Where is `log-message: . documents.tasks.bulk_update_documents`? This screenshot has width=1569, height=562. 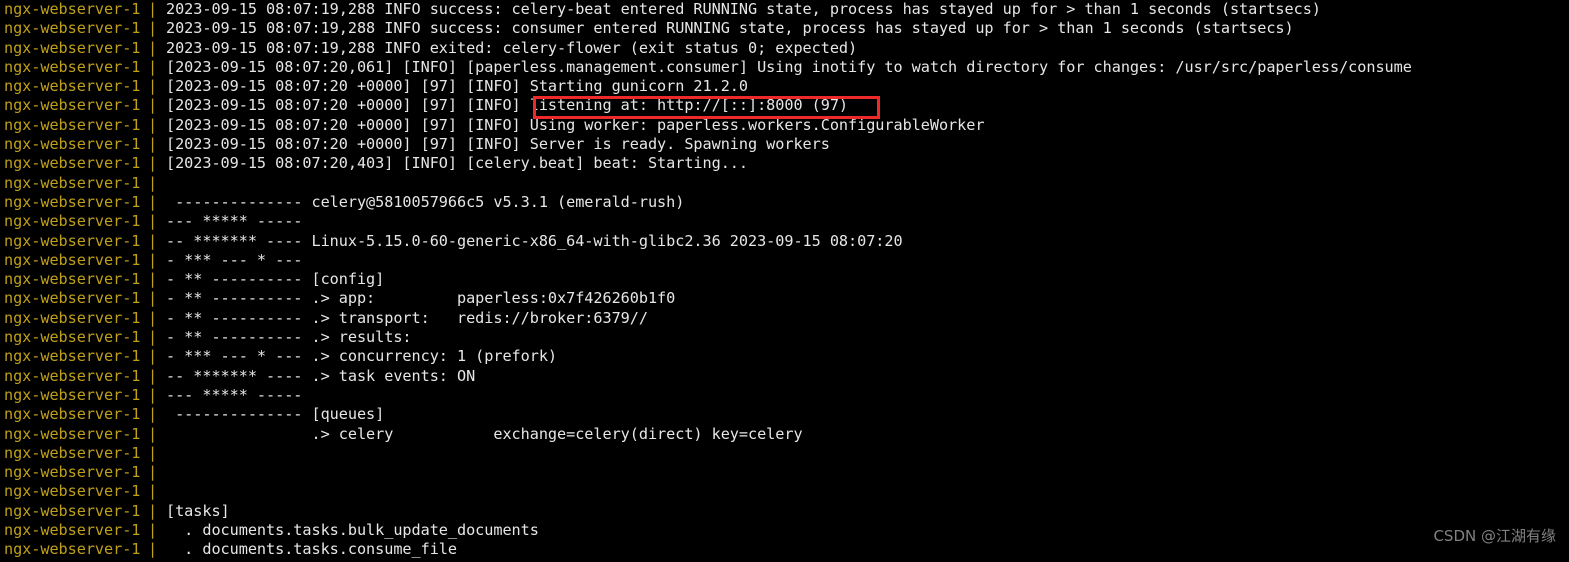
log-message: . documents.tasks.bulk_update_documents is located at coordinates (352, 530).